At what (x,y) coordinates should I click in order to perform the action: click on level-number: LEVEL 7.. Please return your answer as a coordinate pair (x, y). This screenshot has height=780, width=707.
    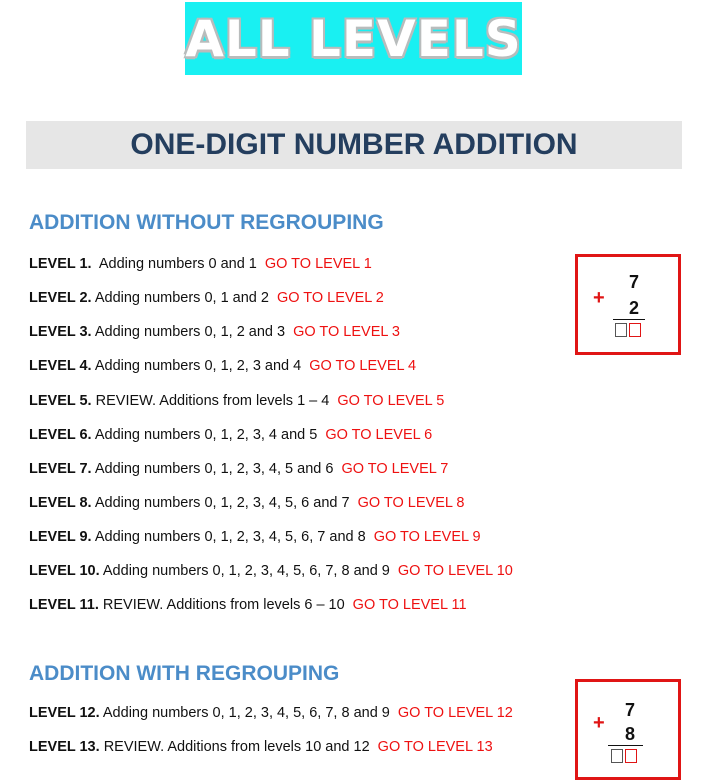
    Looking at the image, I should click on (60, 469).